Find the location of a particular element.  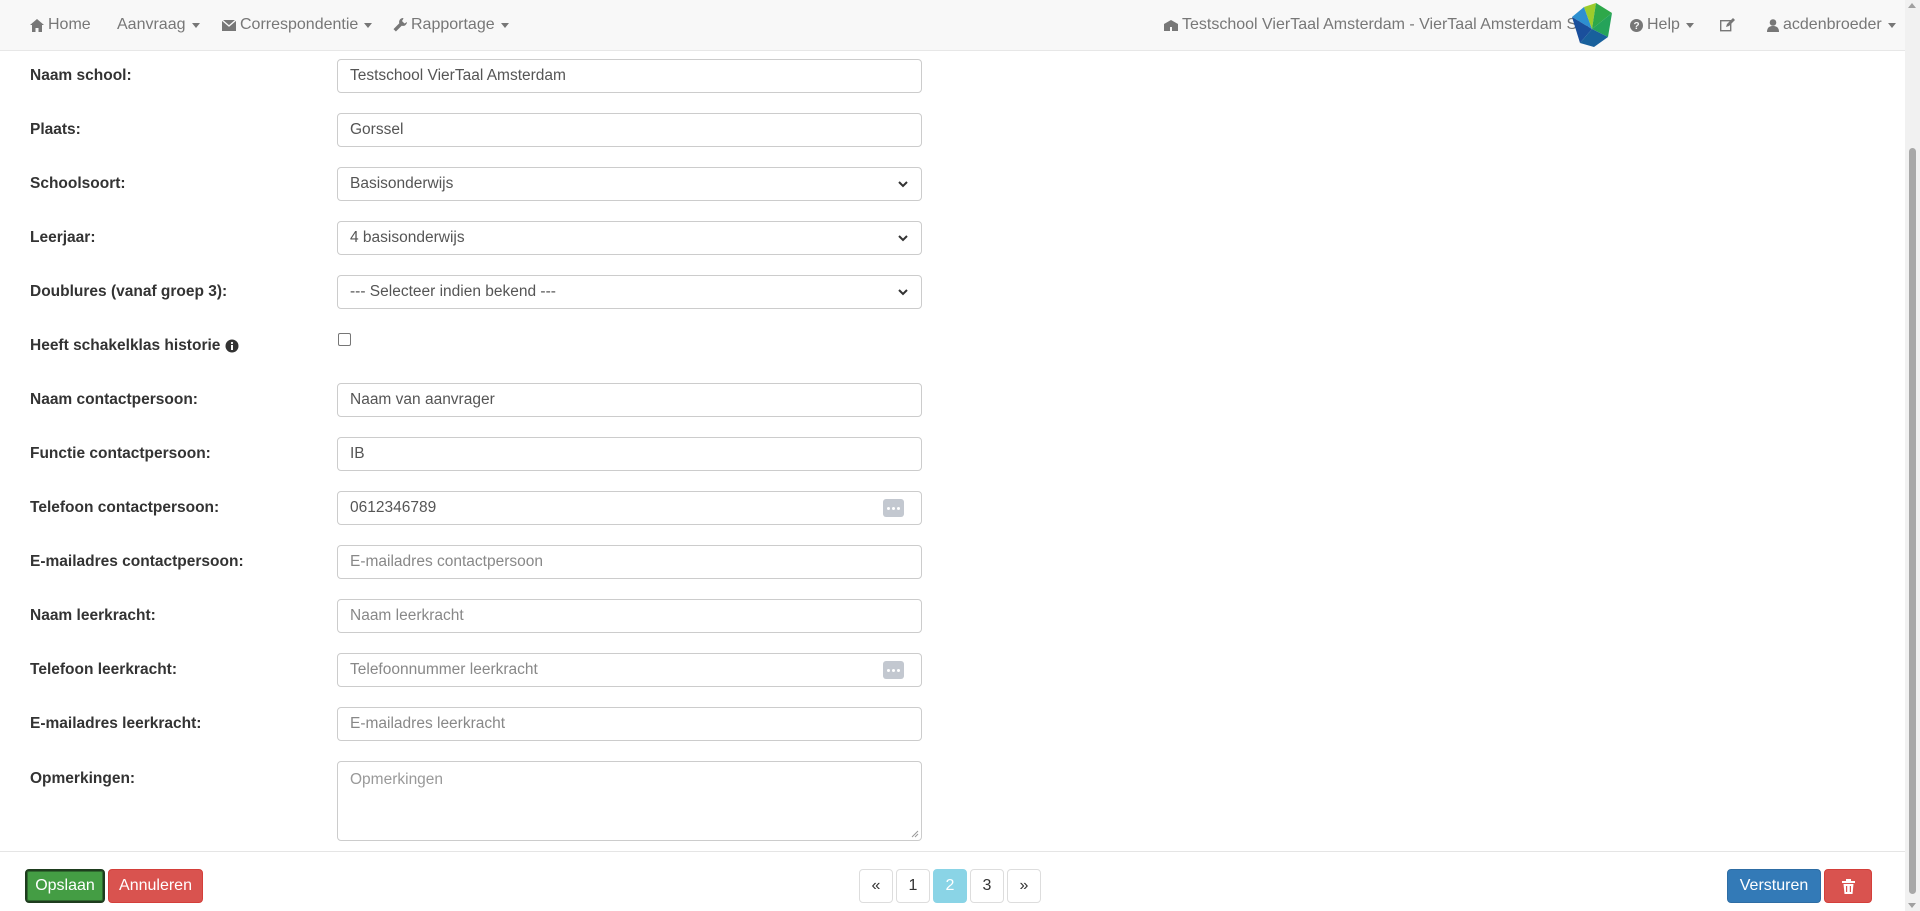

opmerkingen-label: Opmerkingen: is located at coordinates (83, 778).